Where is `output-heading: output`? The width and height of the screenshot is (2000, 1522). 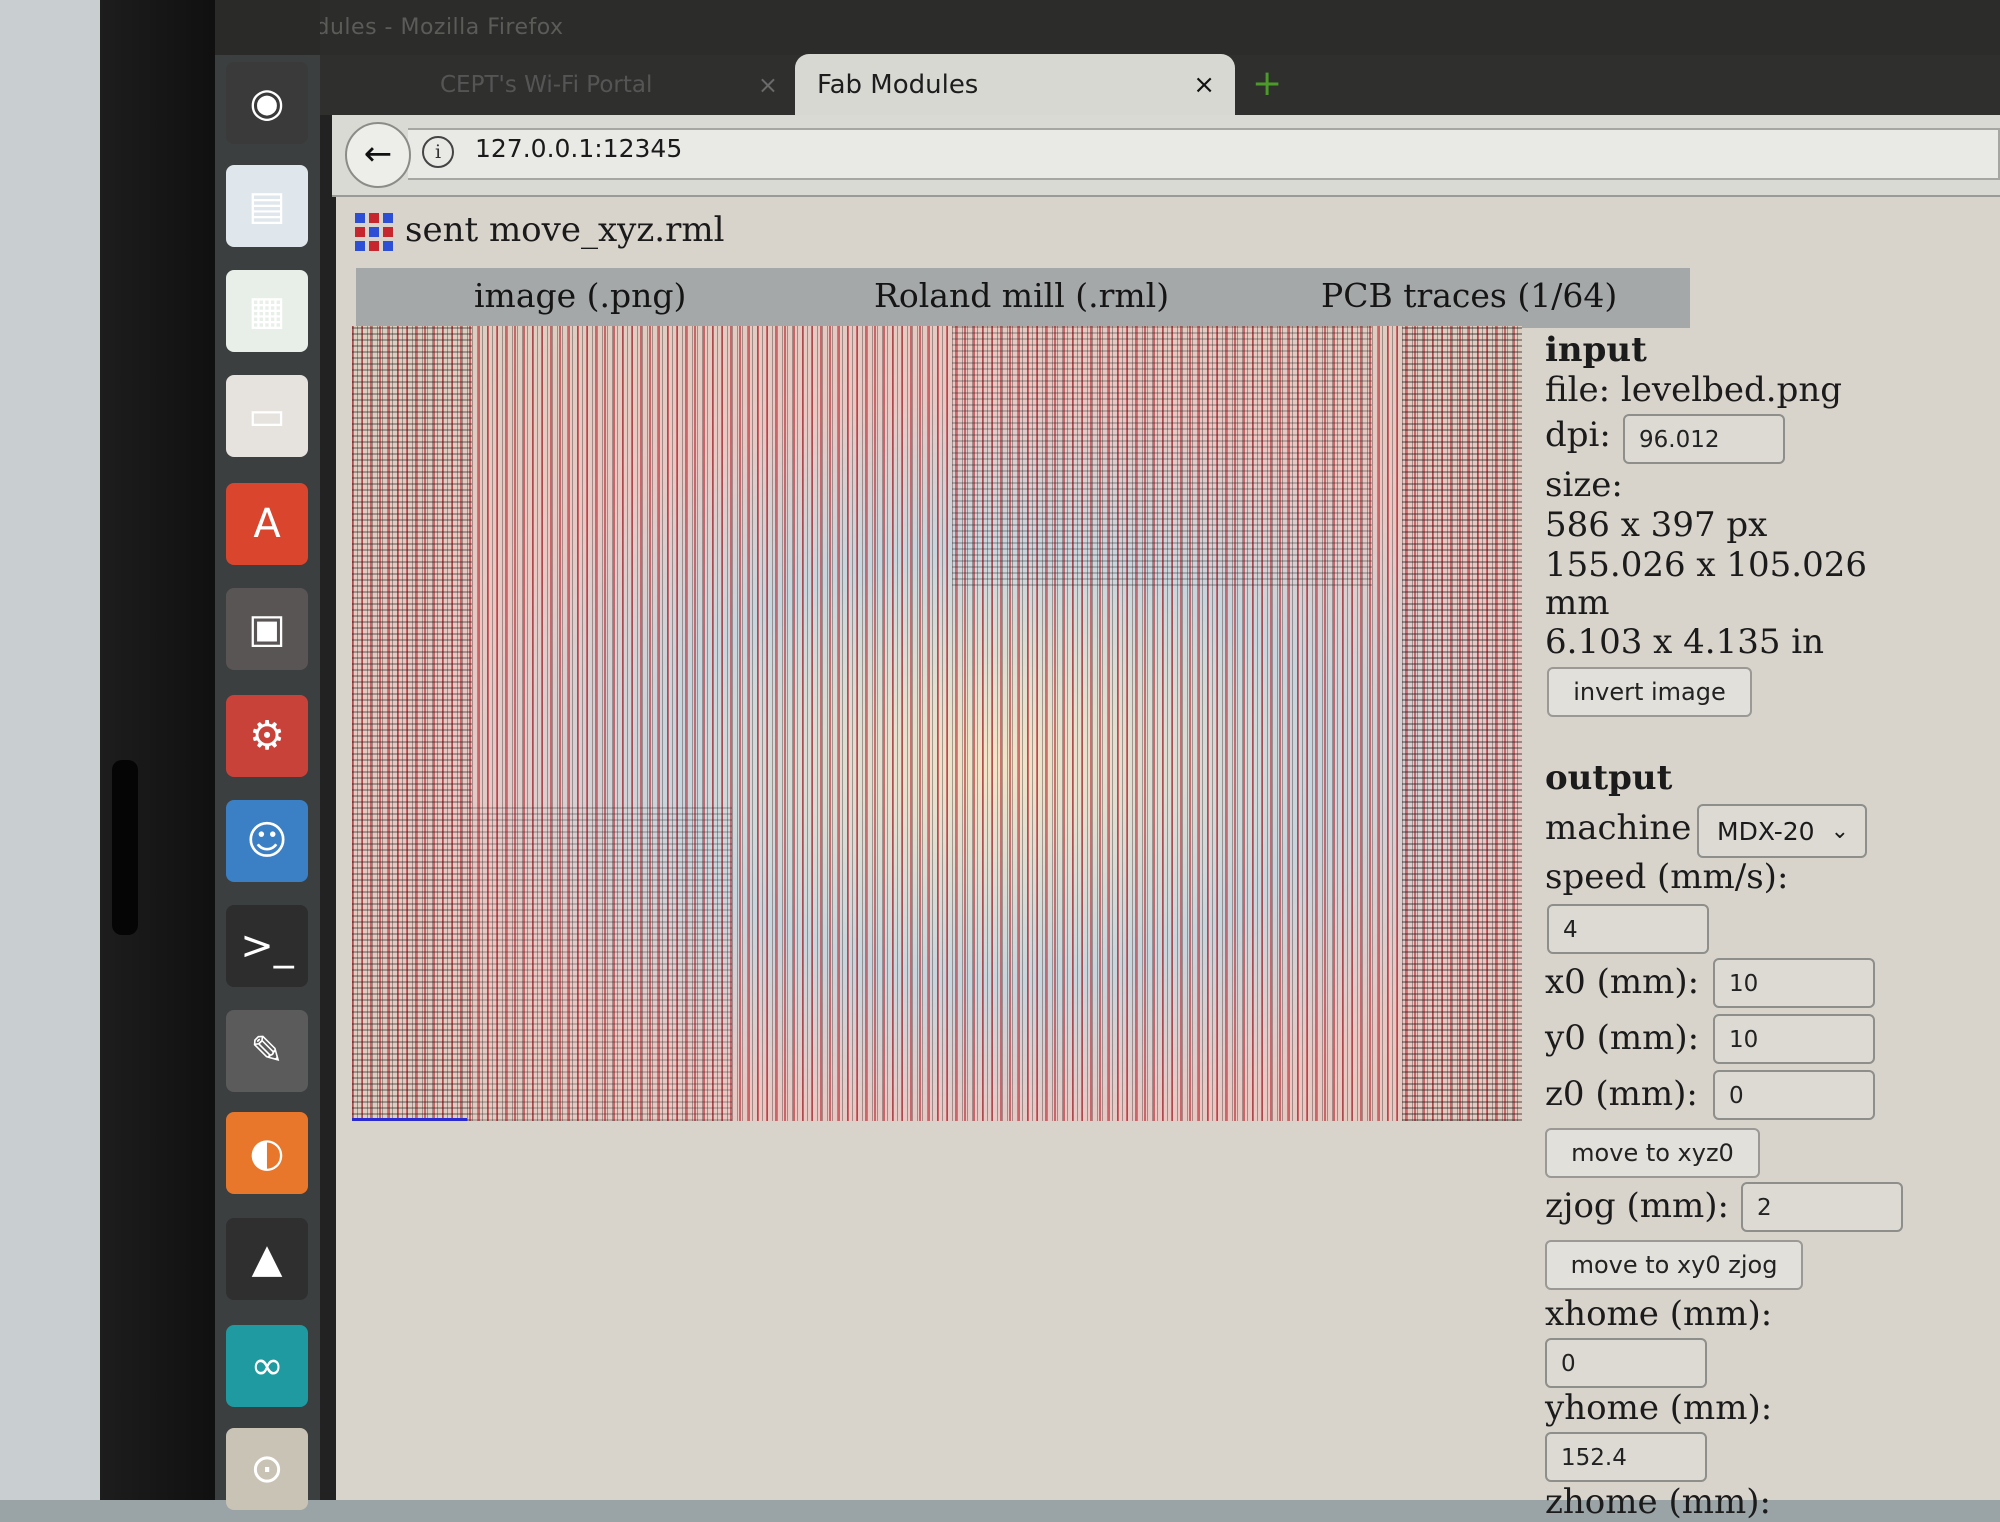
output-heading: output is located at coordinates (1609, 778).